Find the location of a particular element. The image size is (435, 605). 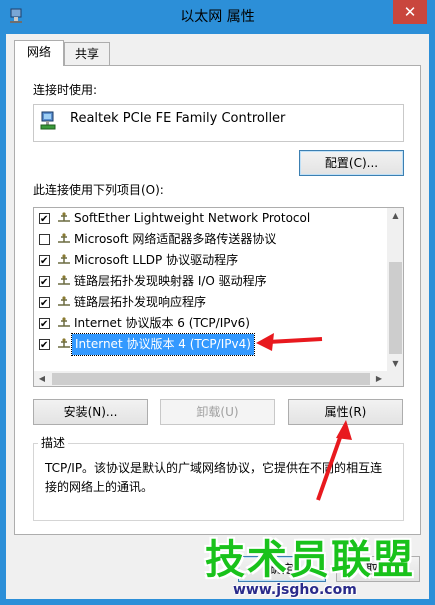

tab-network: 网络 is located at coordinates (39, 53).